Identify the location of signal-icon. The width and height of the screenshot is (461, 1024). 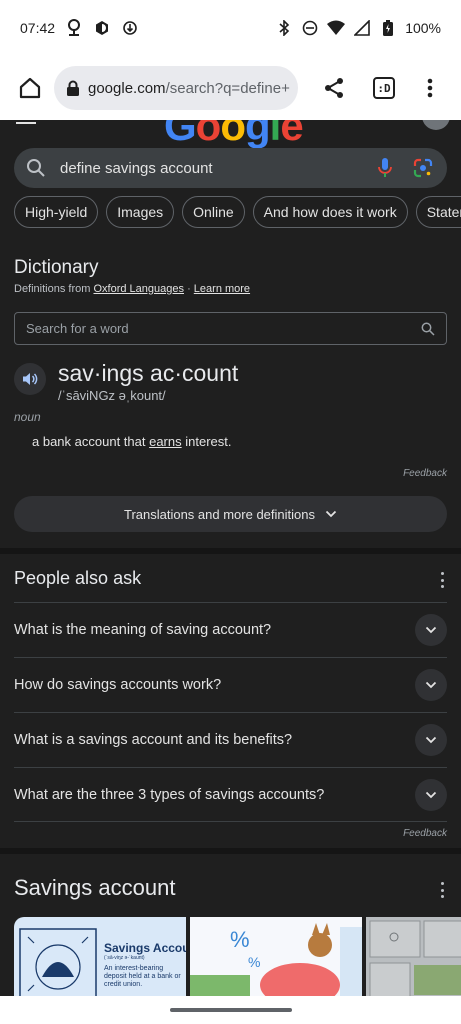
(362, 28).